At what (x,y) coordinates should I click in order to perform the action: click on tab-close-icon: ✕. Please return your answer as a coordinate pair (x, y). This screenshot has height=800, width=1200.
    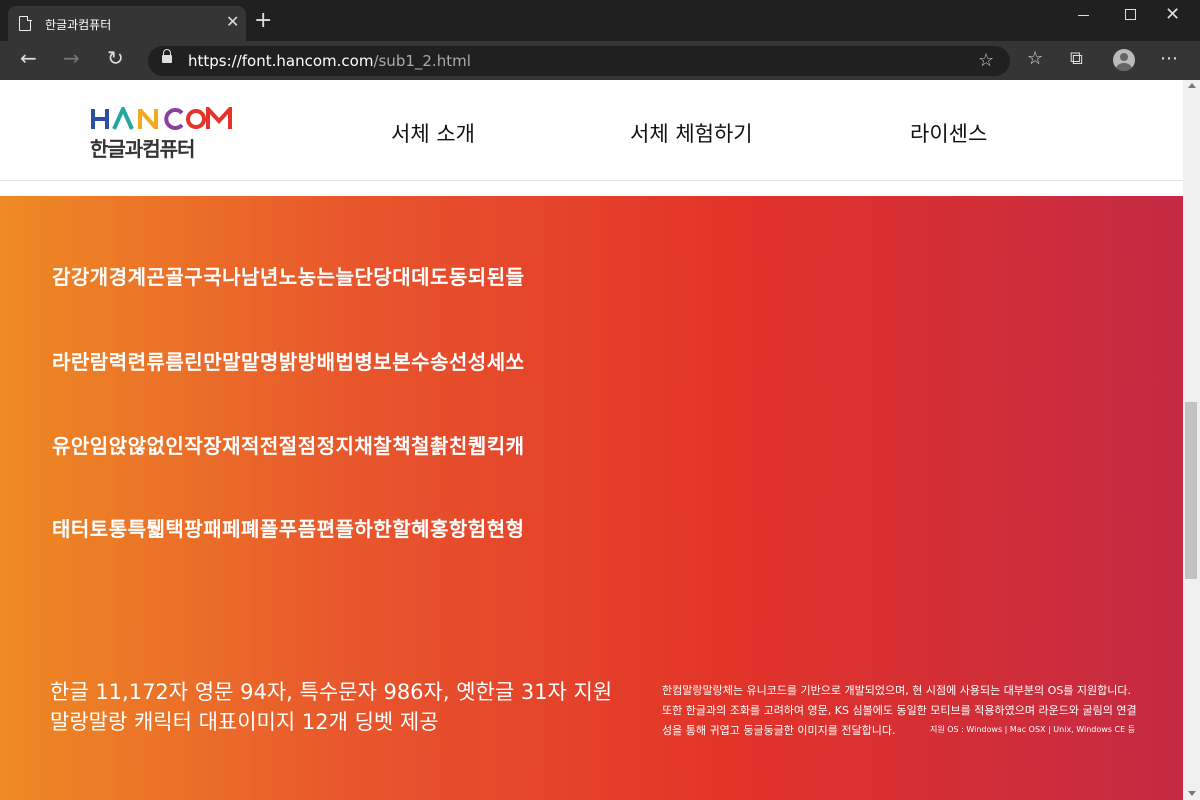
    Looking at the image, I should click on (232, 22).